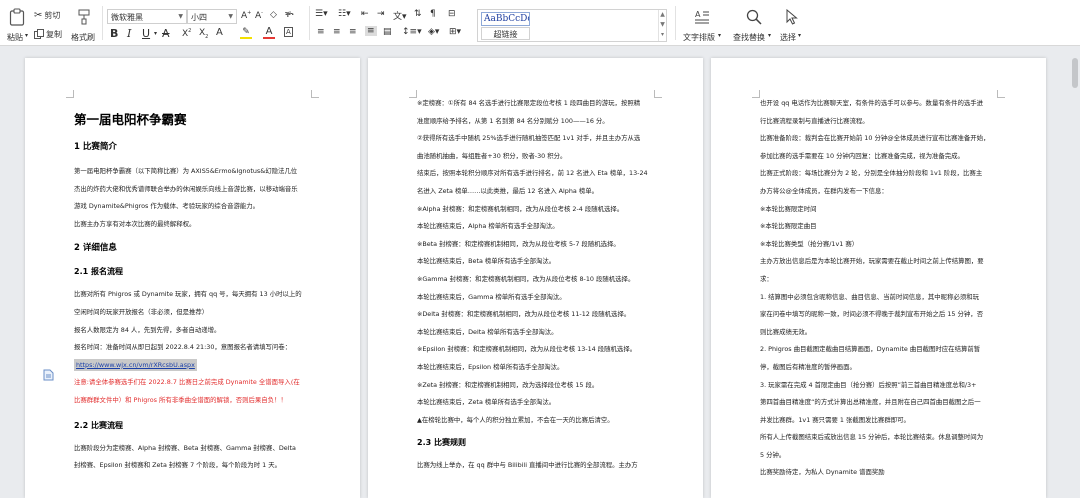 This screenshot has width=1080, height=498. What do you see at coordinates (141, 311) in the screenshot?
I see `paragraph-line: 空闲时间的玩家开放报名（非必须，但是推荐）` at bounding box center [141, 311].